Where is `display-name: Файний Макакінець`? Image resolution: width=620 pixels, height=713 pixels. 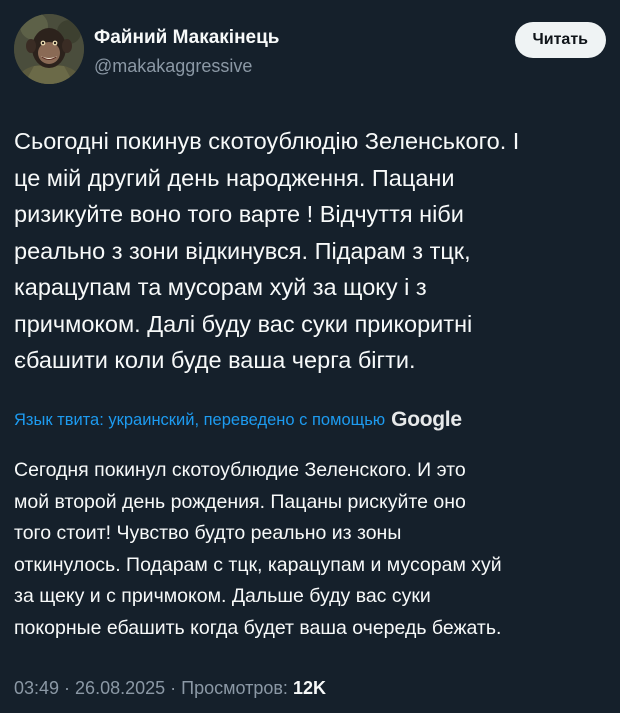 display-name: Файний Макакінець is located at coordinates (186, 38).